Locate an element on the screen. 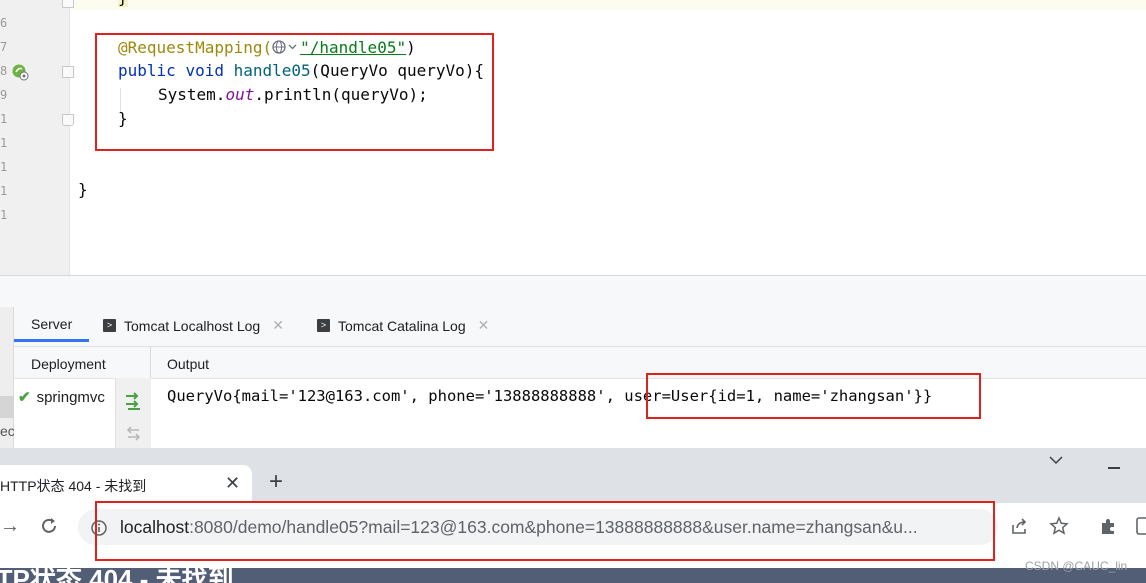 Image resolution: width=1146 pixels, height=583 pixels. deployment-item-label: springmvc is located at coordinates (70, 397).